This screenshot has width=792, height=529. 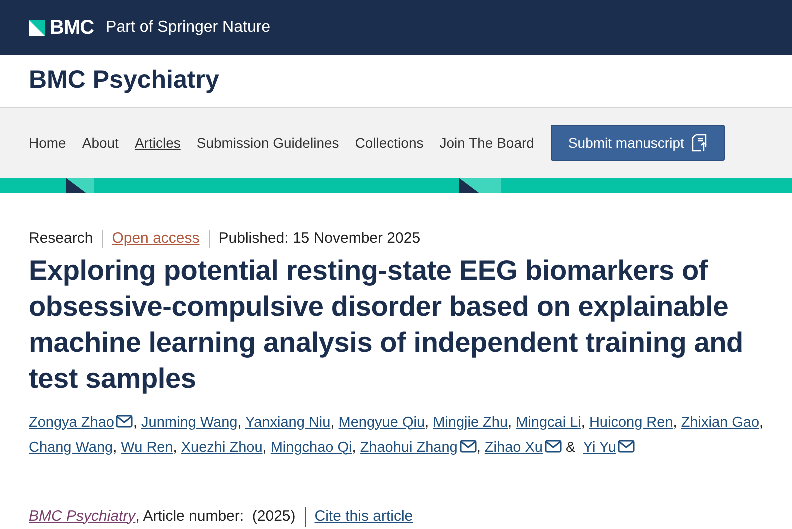 I want to click on author-link: Zhixian Gao, so click(x=720, y=422).